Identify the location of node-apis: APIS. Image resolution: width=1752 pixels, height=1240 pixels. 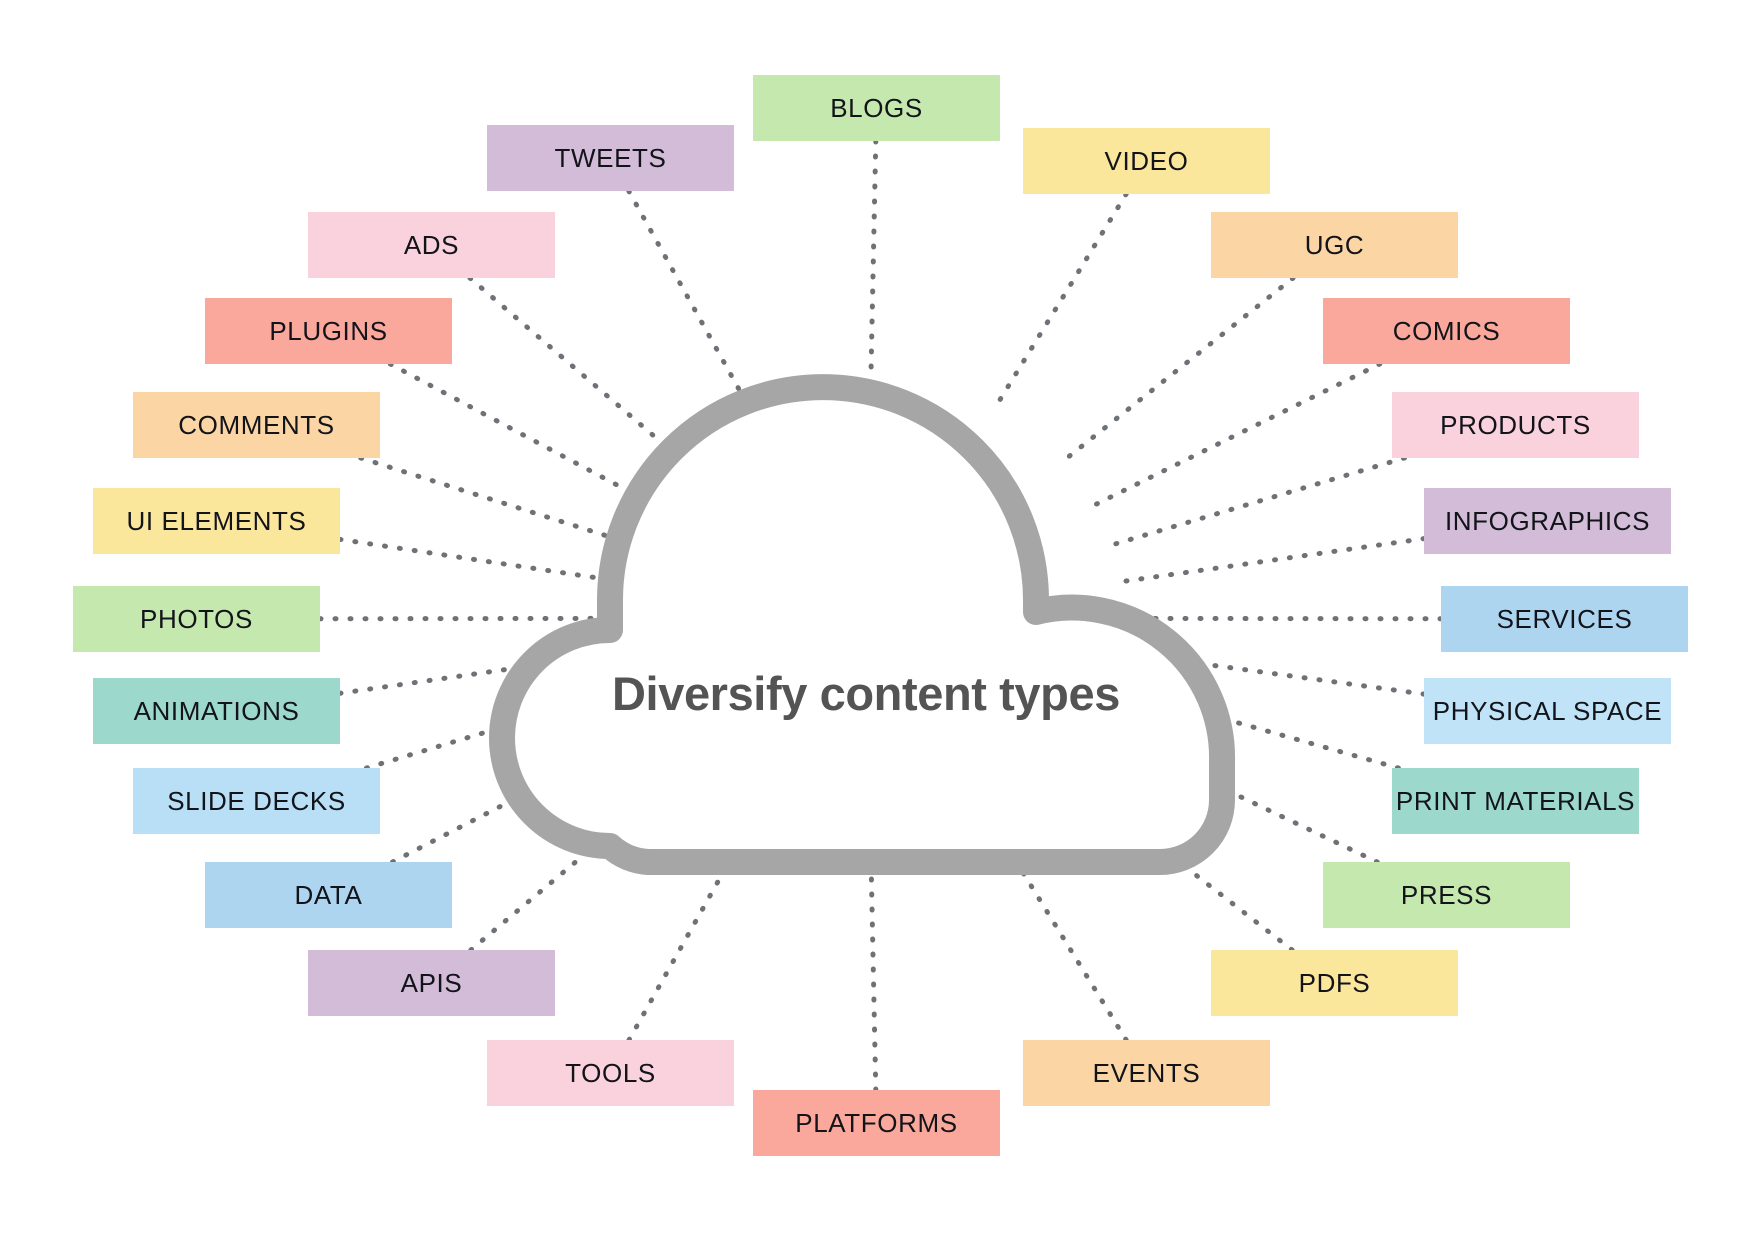
(431, 983).